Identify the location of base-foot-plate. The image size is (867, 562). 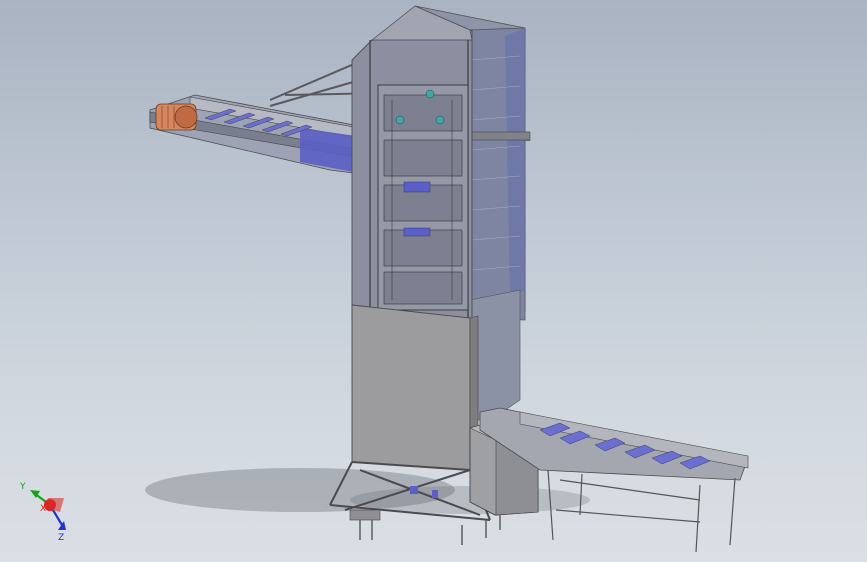
(365, 515).